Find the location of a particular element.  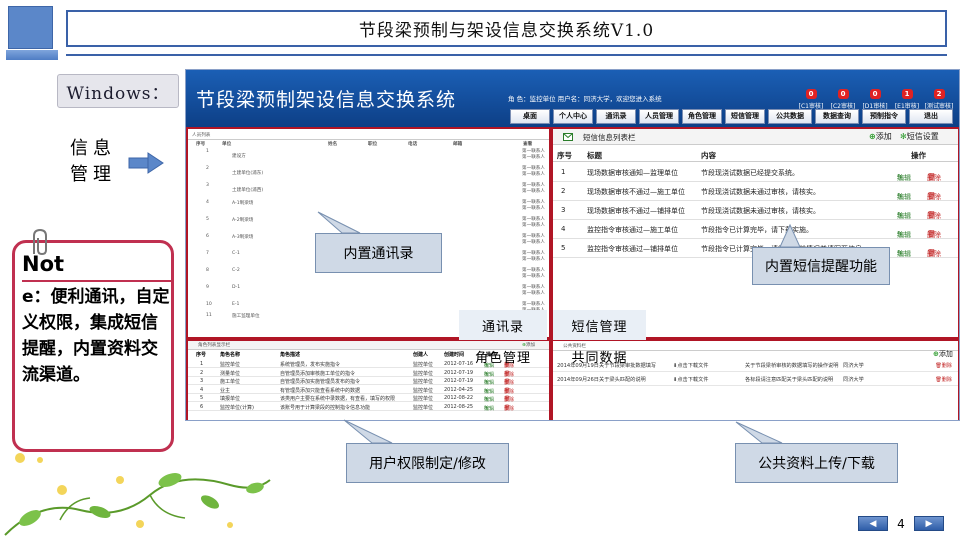

next-slide-button: ▶ is located at coordinates (929, 523).